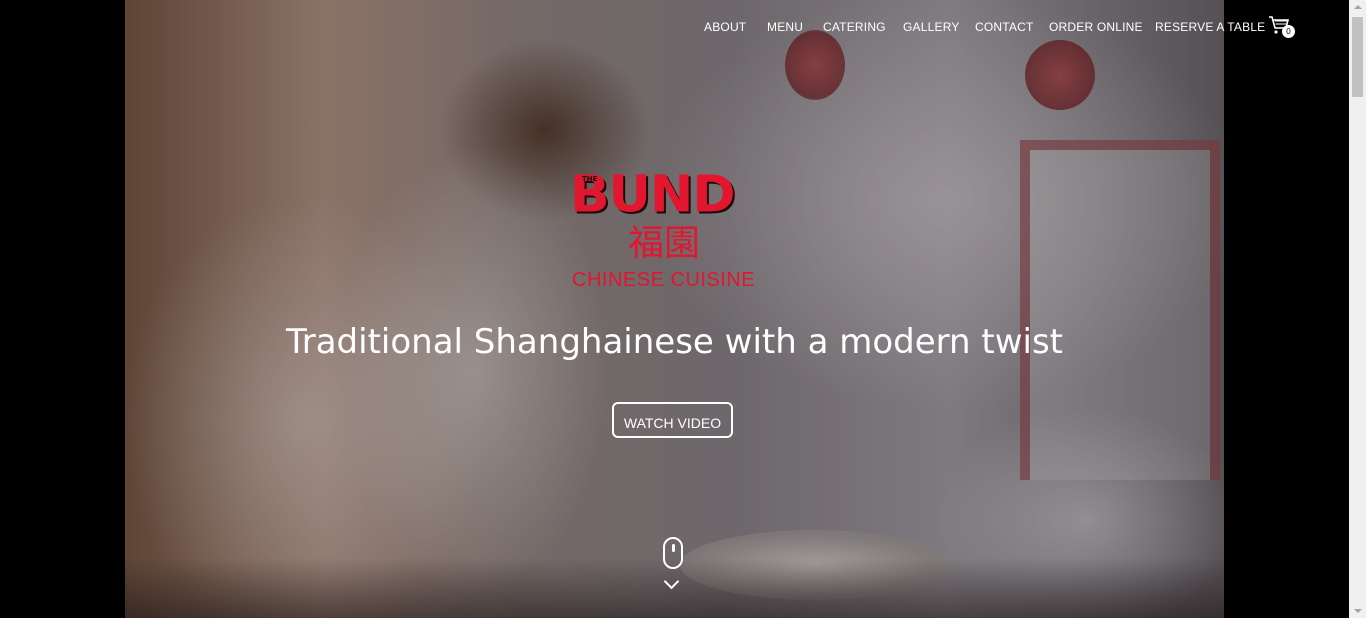 Image resolution: width=1366 pixels, height=618 pixels. What do you see at coordinates (1210, 27) in the screenshot?
I see `nav-reserve-table: RESERVE A TABLE` at bounding box center [1210, 27].